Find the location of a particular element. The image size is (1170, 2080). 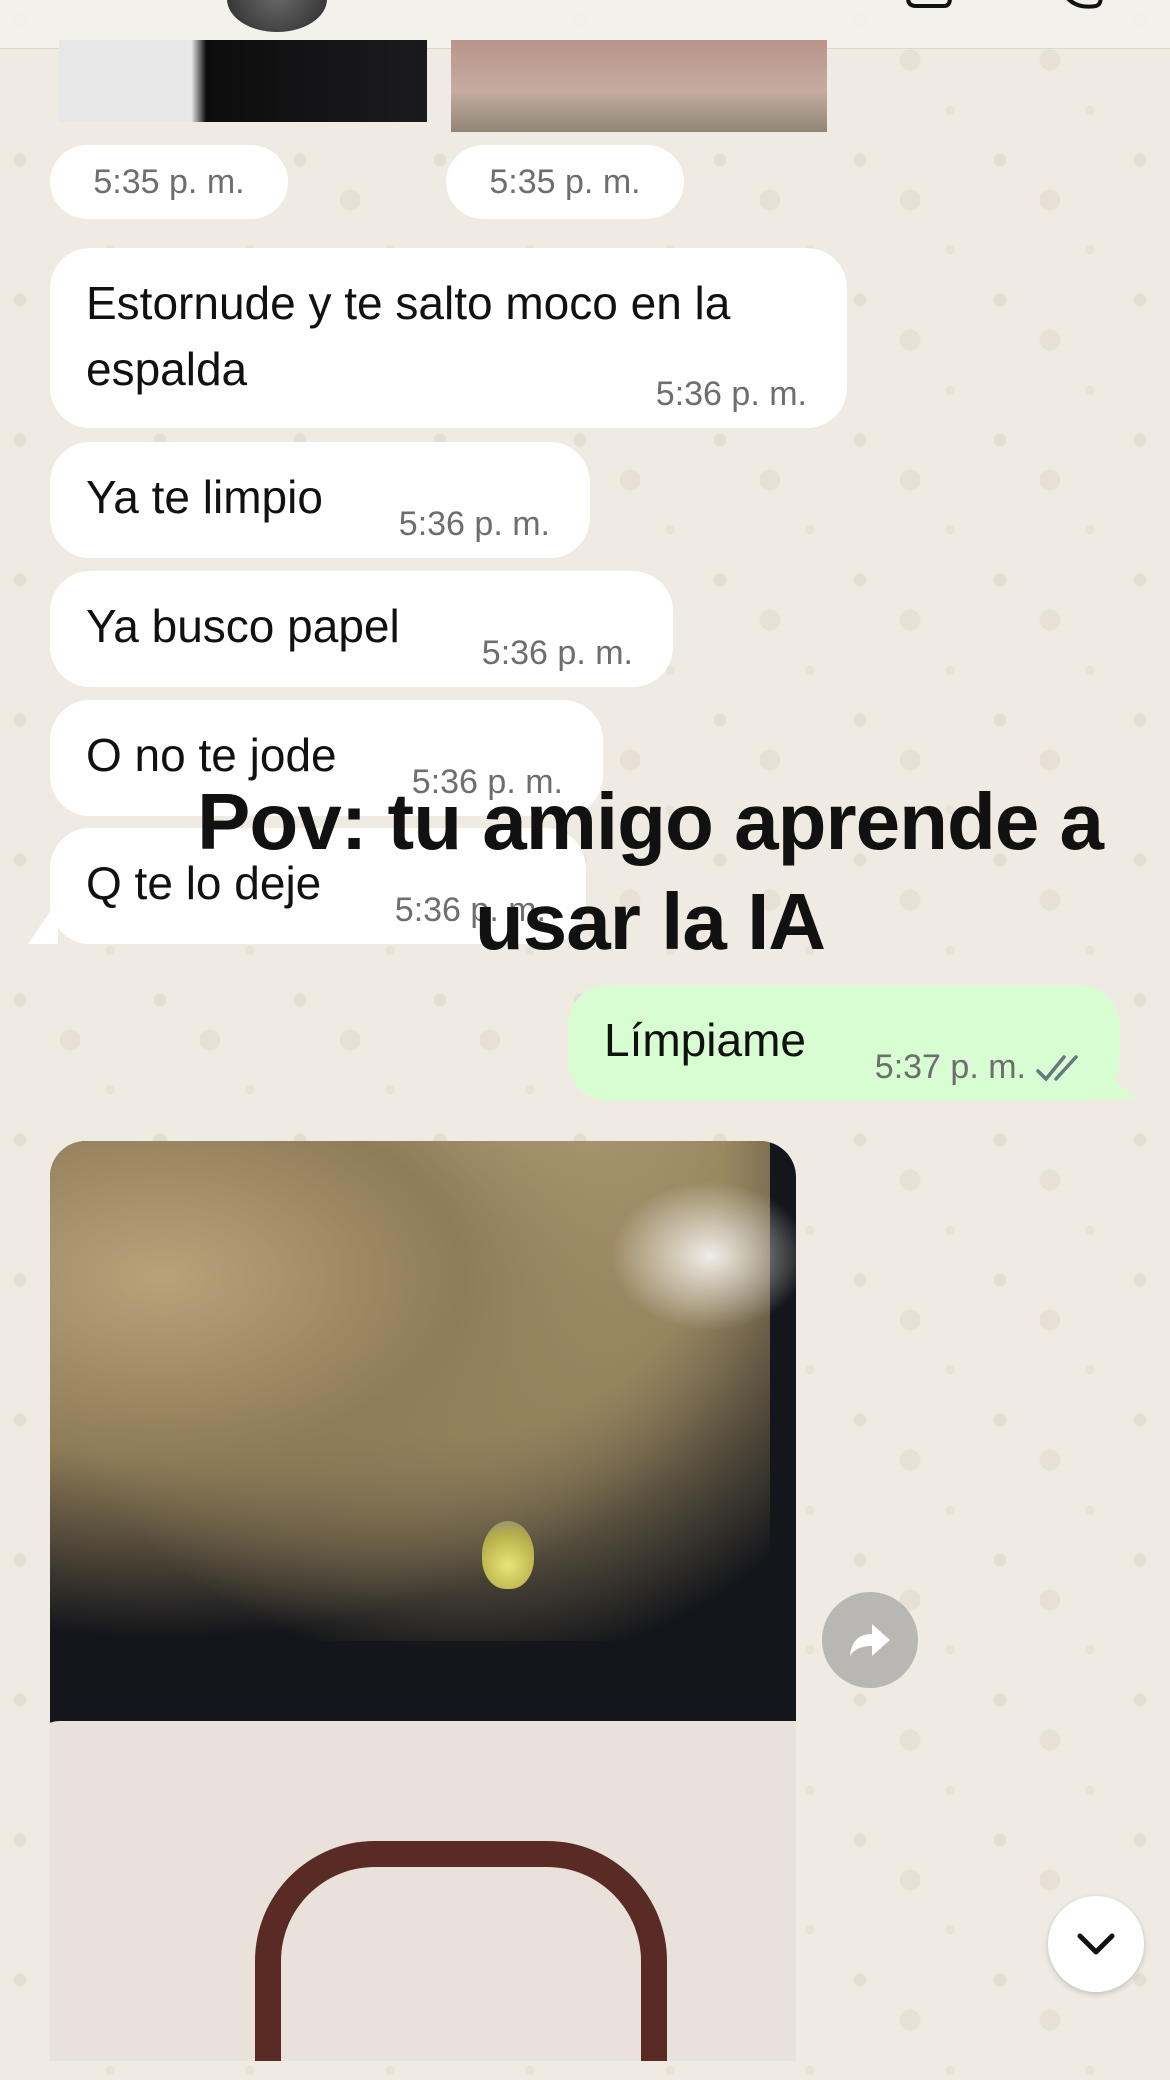

contact-avatar is located at coordinates (277, 16).